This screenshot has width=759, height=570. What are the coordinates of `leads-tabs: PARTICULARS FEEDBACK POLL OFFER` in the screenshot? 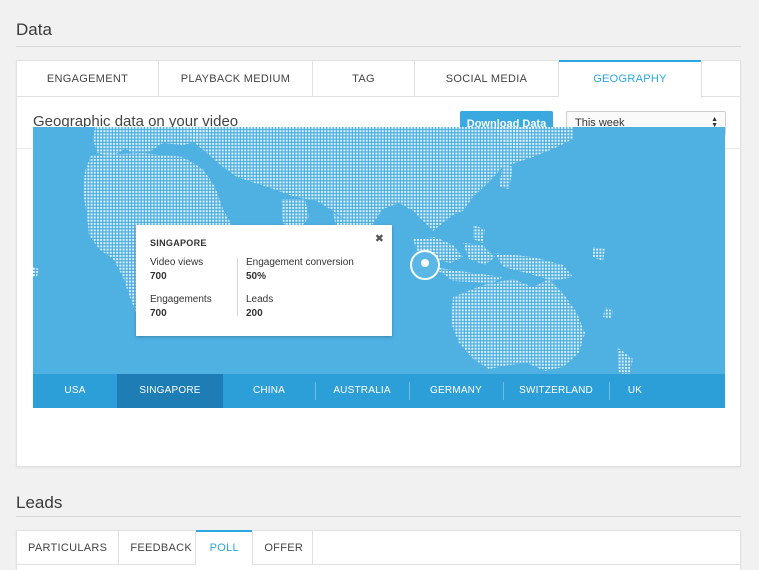 It's located at (378, 547).